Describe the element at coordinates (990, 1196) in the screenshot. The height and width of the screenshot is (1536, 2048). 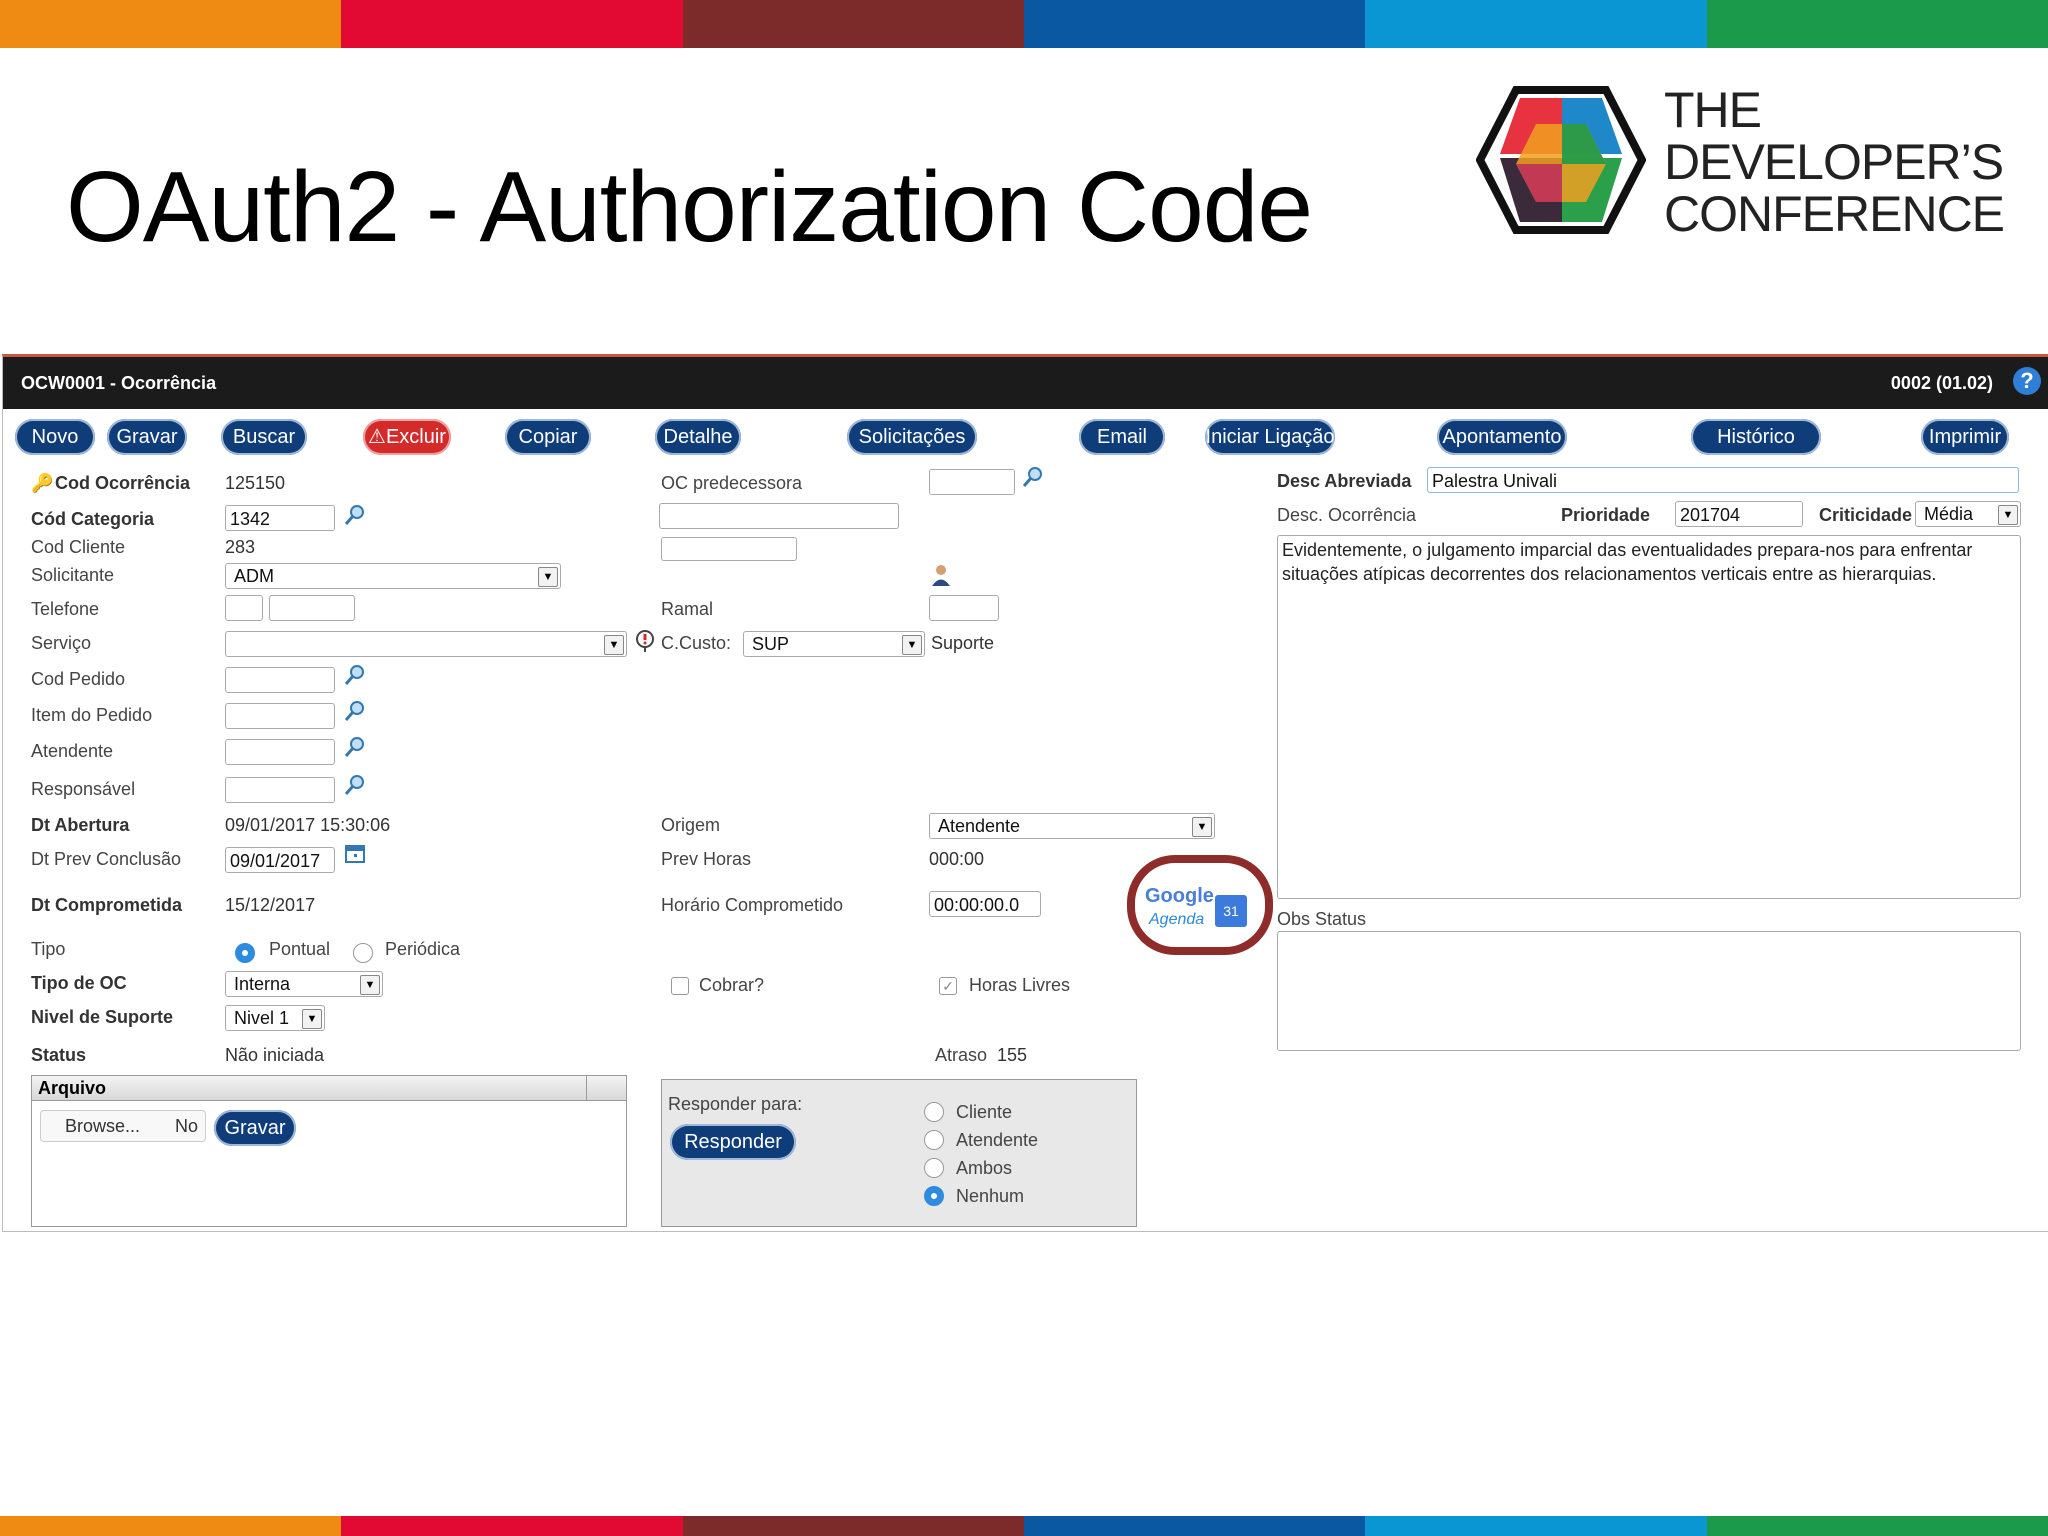
I see `responder-nenhum-label: Nenhum` at that location.